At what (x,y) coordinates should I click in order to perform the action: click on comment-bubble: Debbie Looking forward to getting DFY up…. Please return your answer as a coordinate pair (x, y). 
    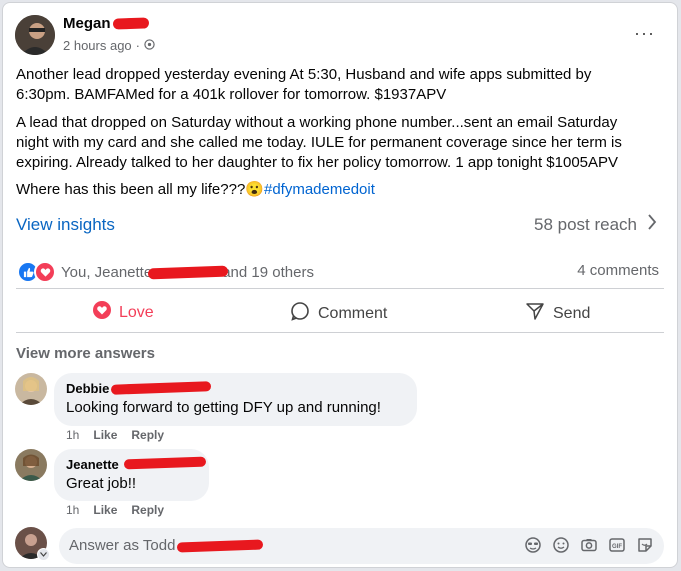
    Looking at the image, I should click on (235, 399).